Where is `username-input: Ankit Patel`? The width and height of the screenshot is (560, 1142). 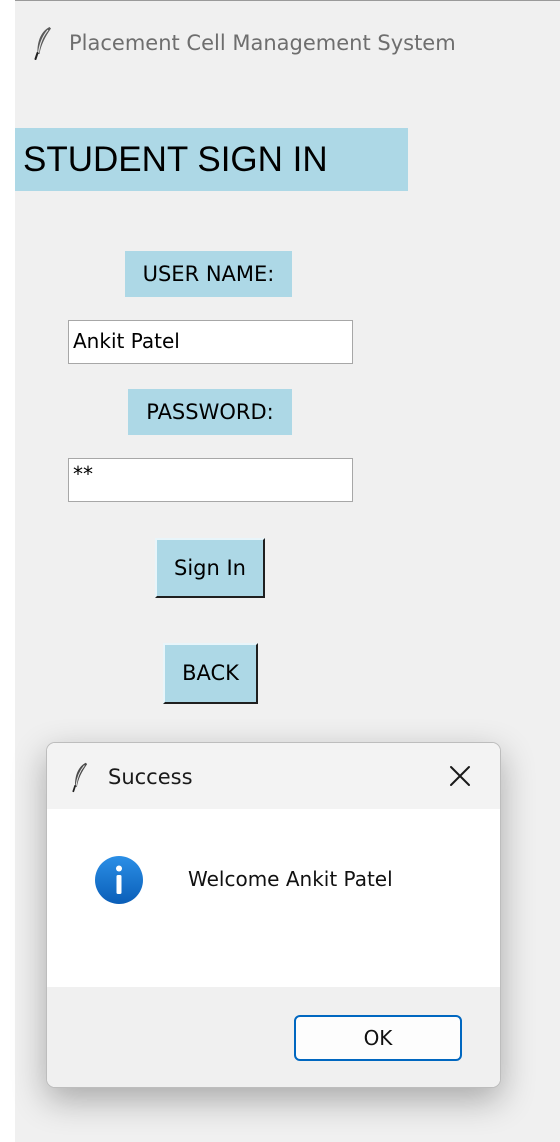
username-input: Ankit Patel is located at coordinates (210, 342).